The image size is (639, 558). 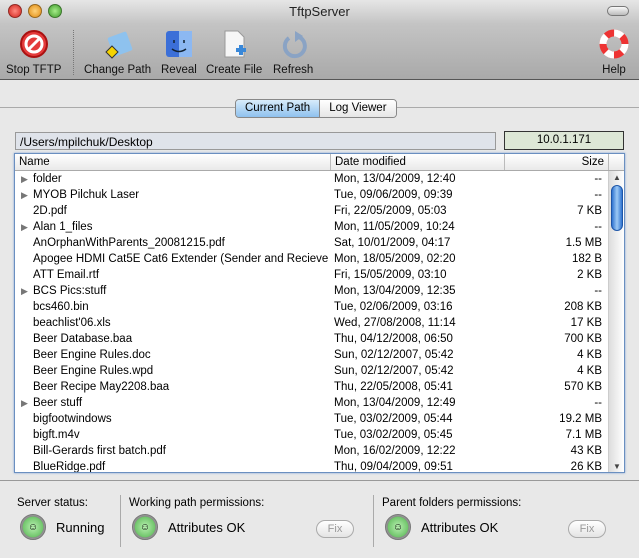 I want to click on scroll-up-arrow-icon: ▲, so click(x=616, y=177).